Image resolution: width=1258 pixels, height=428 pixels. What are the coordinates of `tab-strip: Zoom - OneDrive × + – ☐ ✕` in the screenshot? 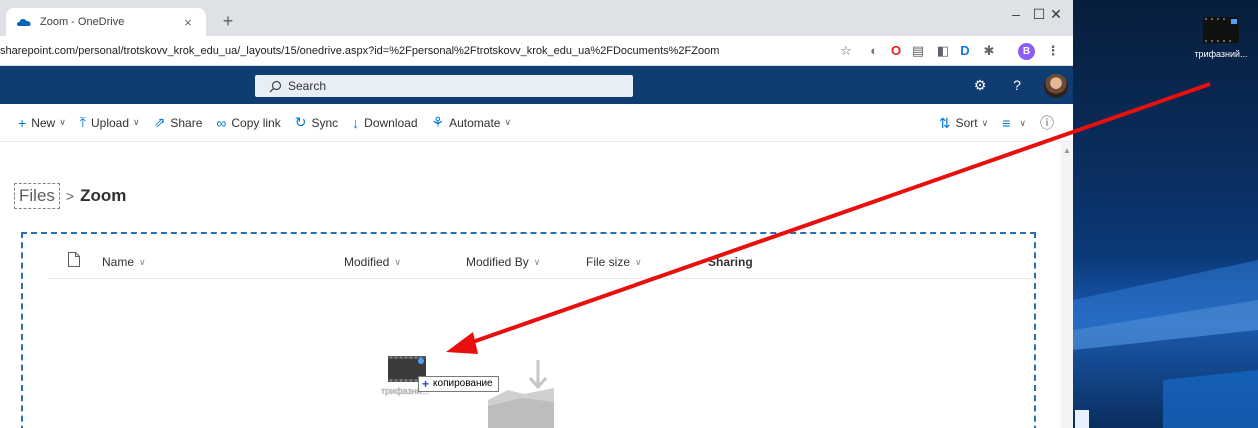 It's located at (536, 18).